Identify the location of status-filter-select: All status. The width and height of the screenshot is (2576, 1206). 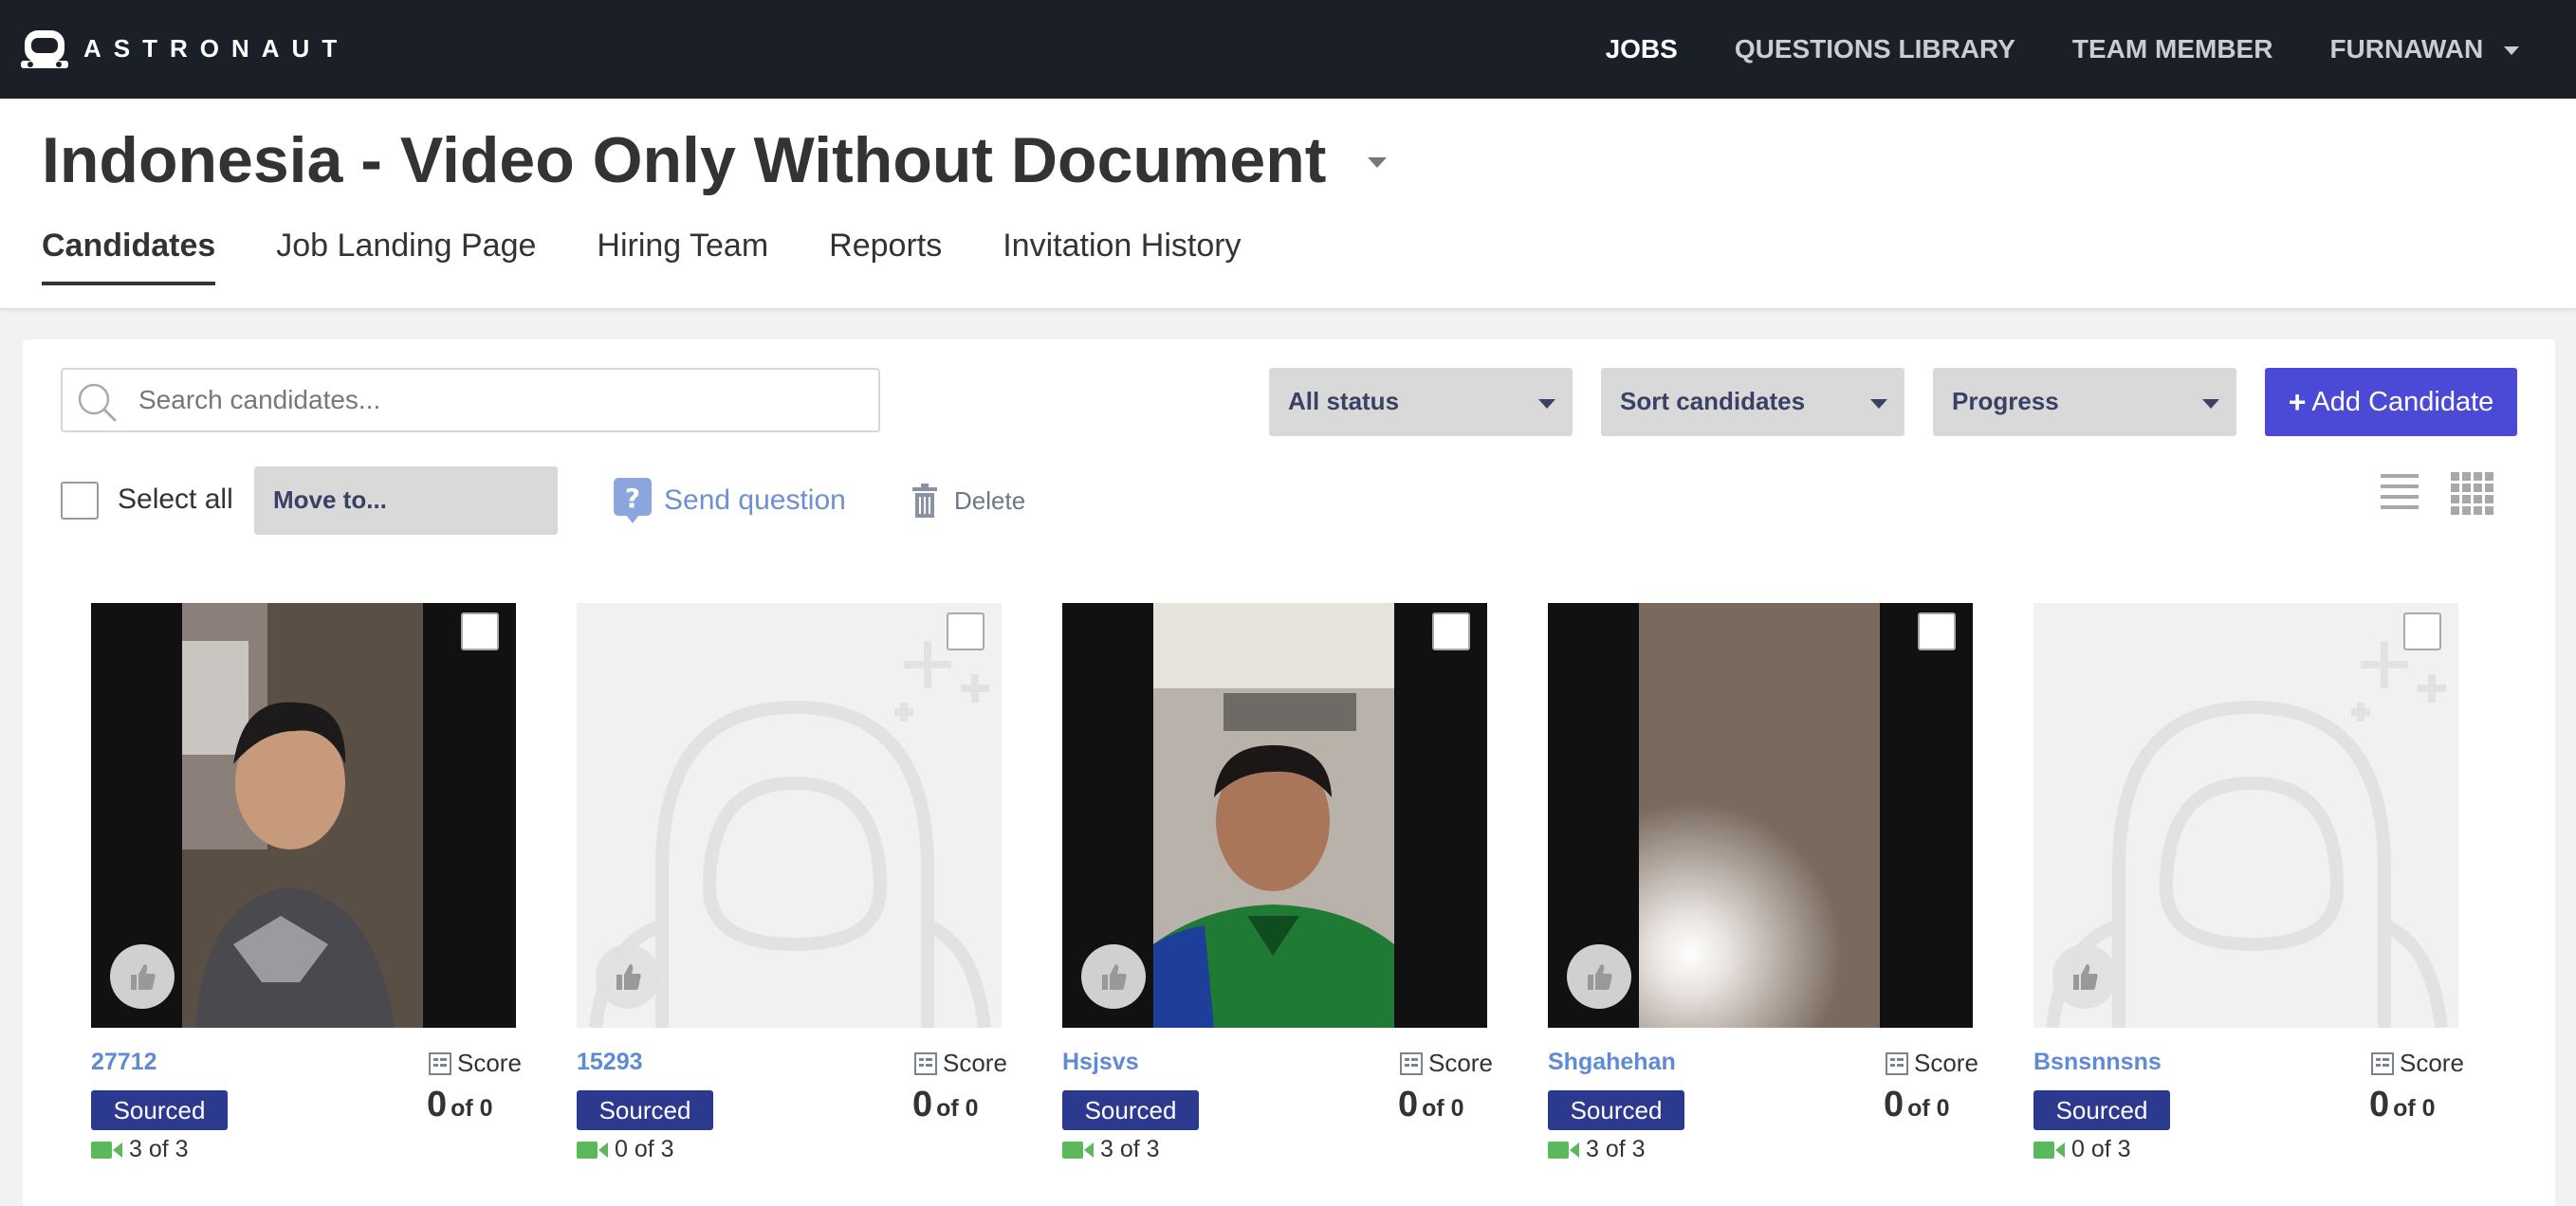
(1421, 402).